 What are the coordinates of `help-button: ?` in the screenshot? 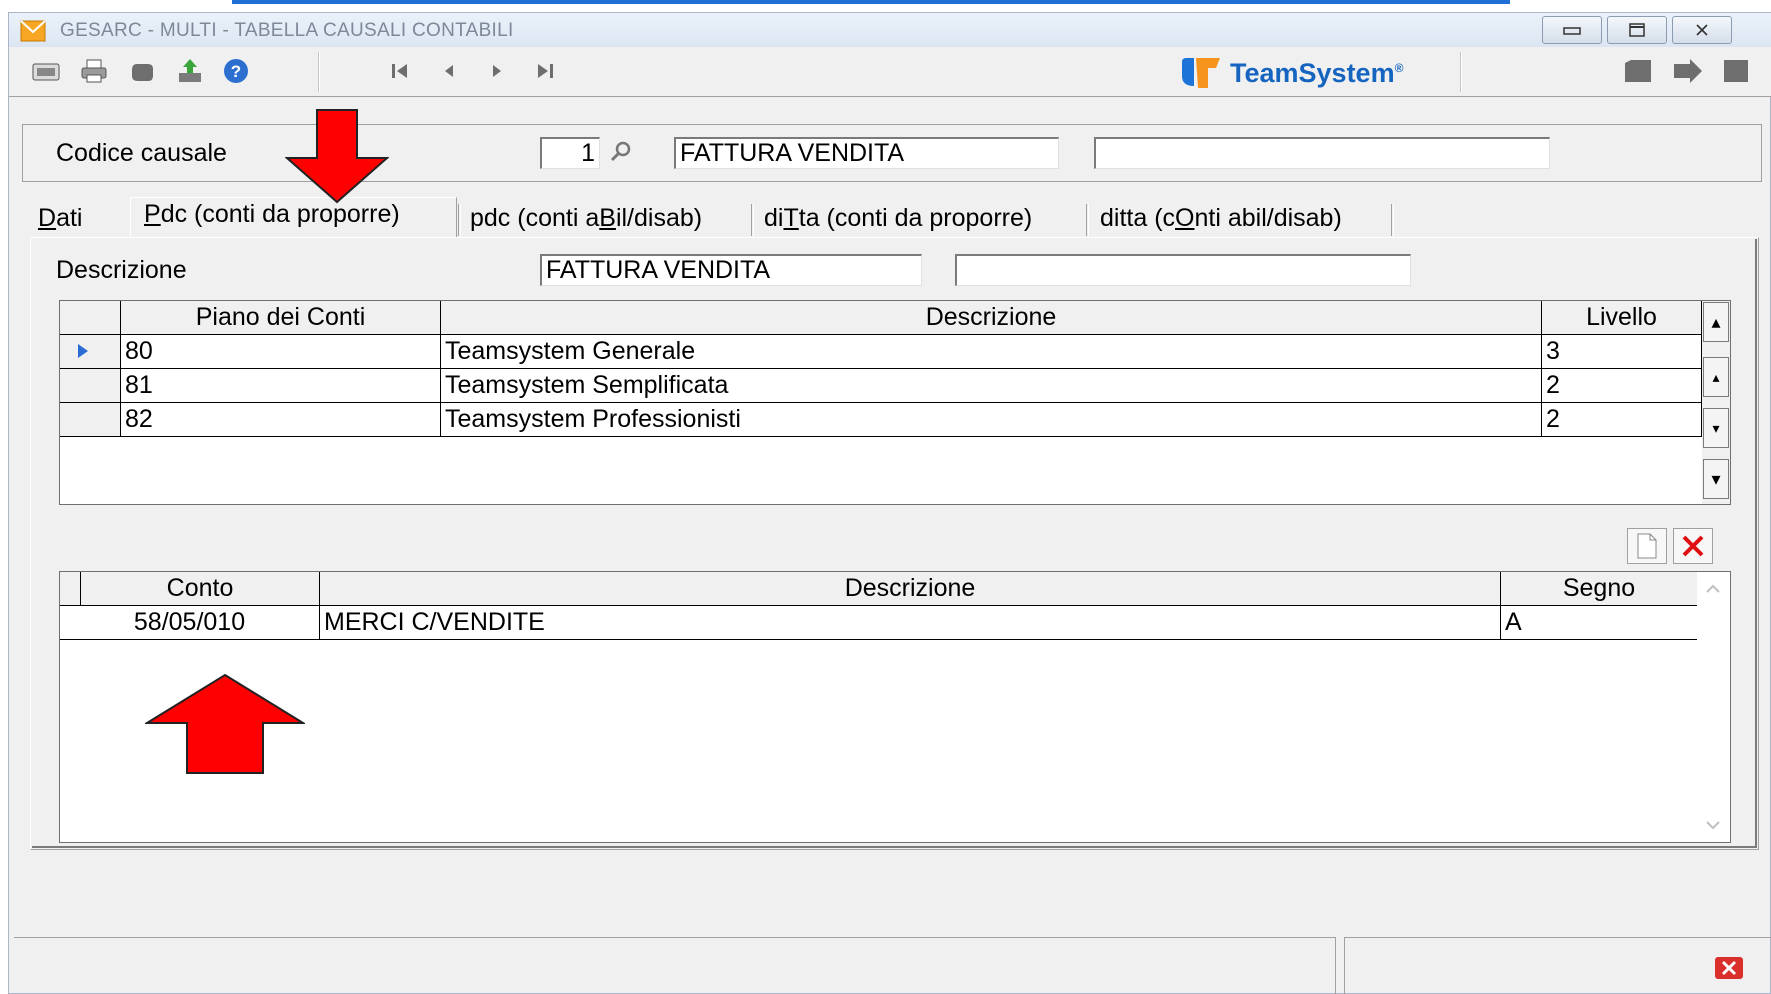 It's located at (236, 71).